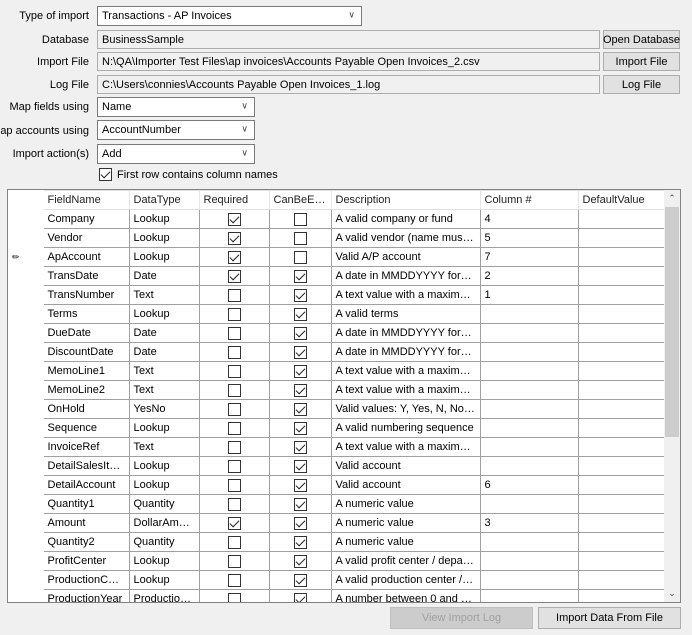 The height and width of the screenshot is (635, 692). I want to click on import-data-button: Import Data From File, so click(609, 618).